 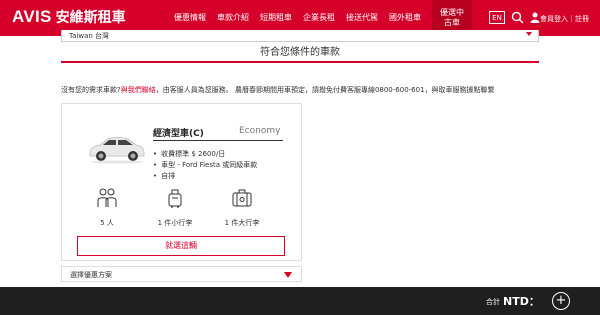 What do you see at coordinates (181, 274) in the screenshot?
I see `promo-plan-select: 選擇優惠方案` at bounding box center [181, 274].